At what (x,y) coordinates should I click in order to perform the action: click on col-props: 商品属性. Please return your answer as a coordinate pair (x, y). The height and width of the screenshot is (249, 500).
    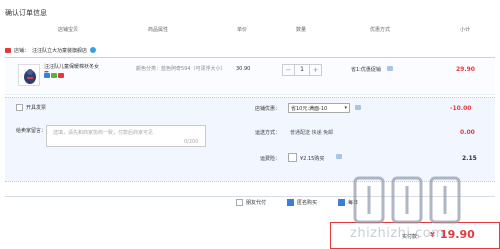
    Looking at the image, I should click on (158, 30).